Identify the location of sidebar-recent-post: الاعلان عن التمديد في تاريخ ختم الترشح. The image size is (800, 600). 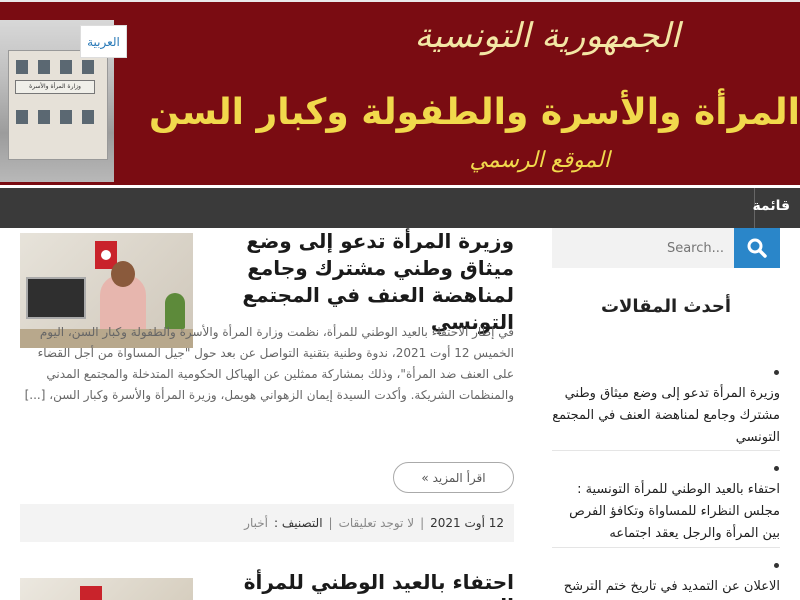
(666, 587).